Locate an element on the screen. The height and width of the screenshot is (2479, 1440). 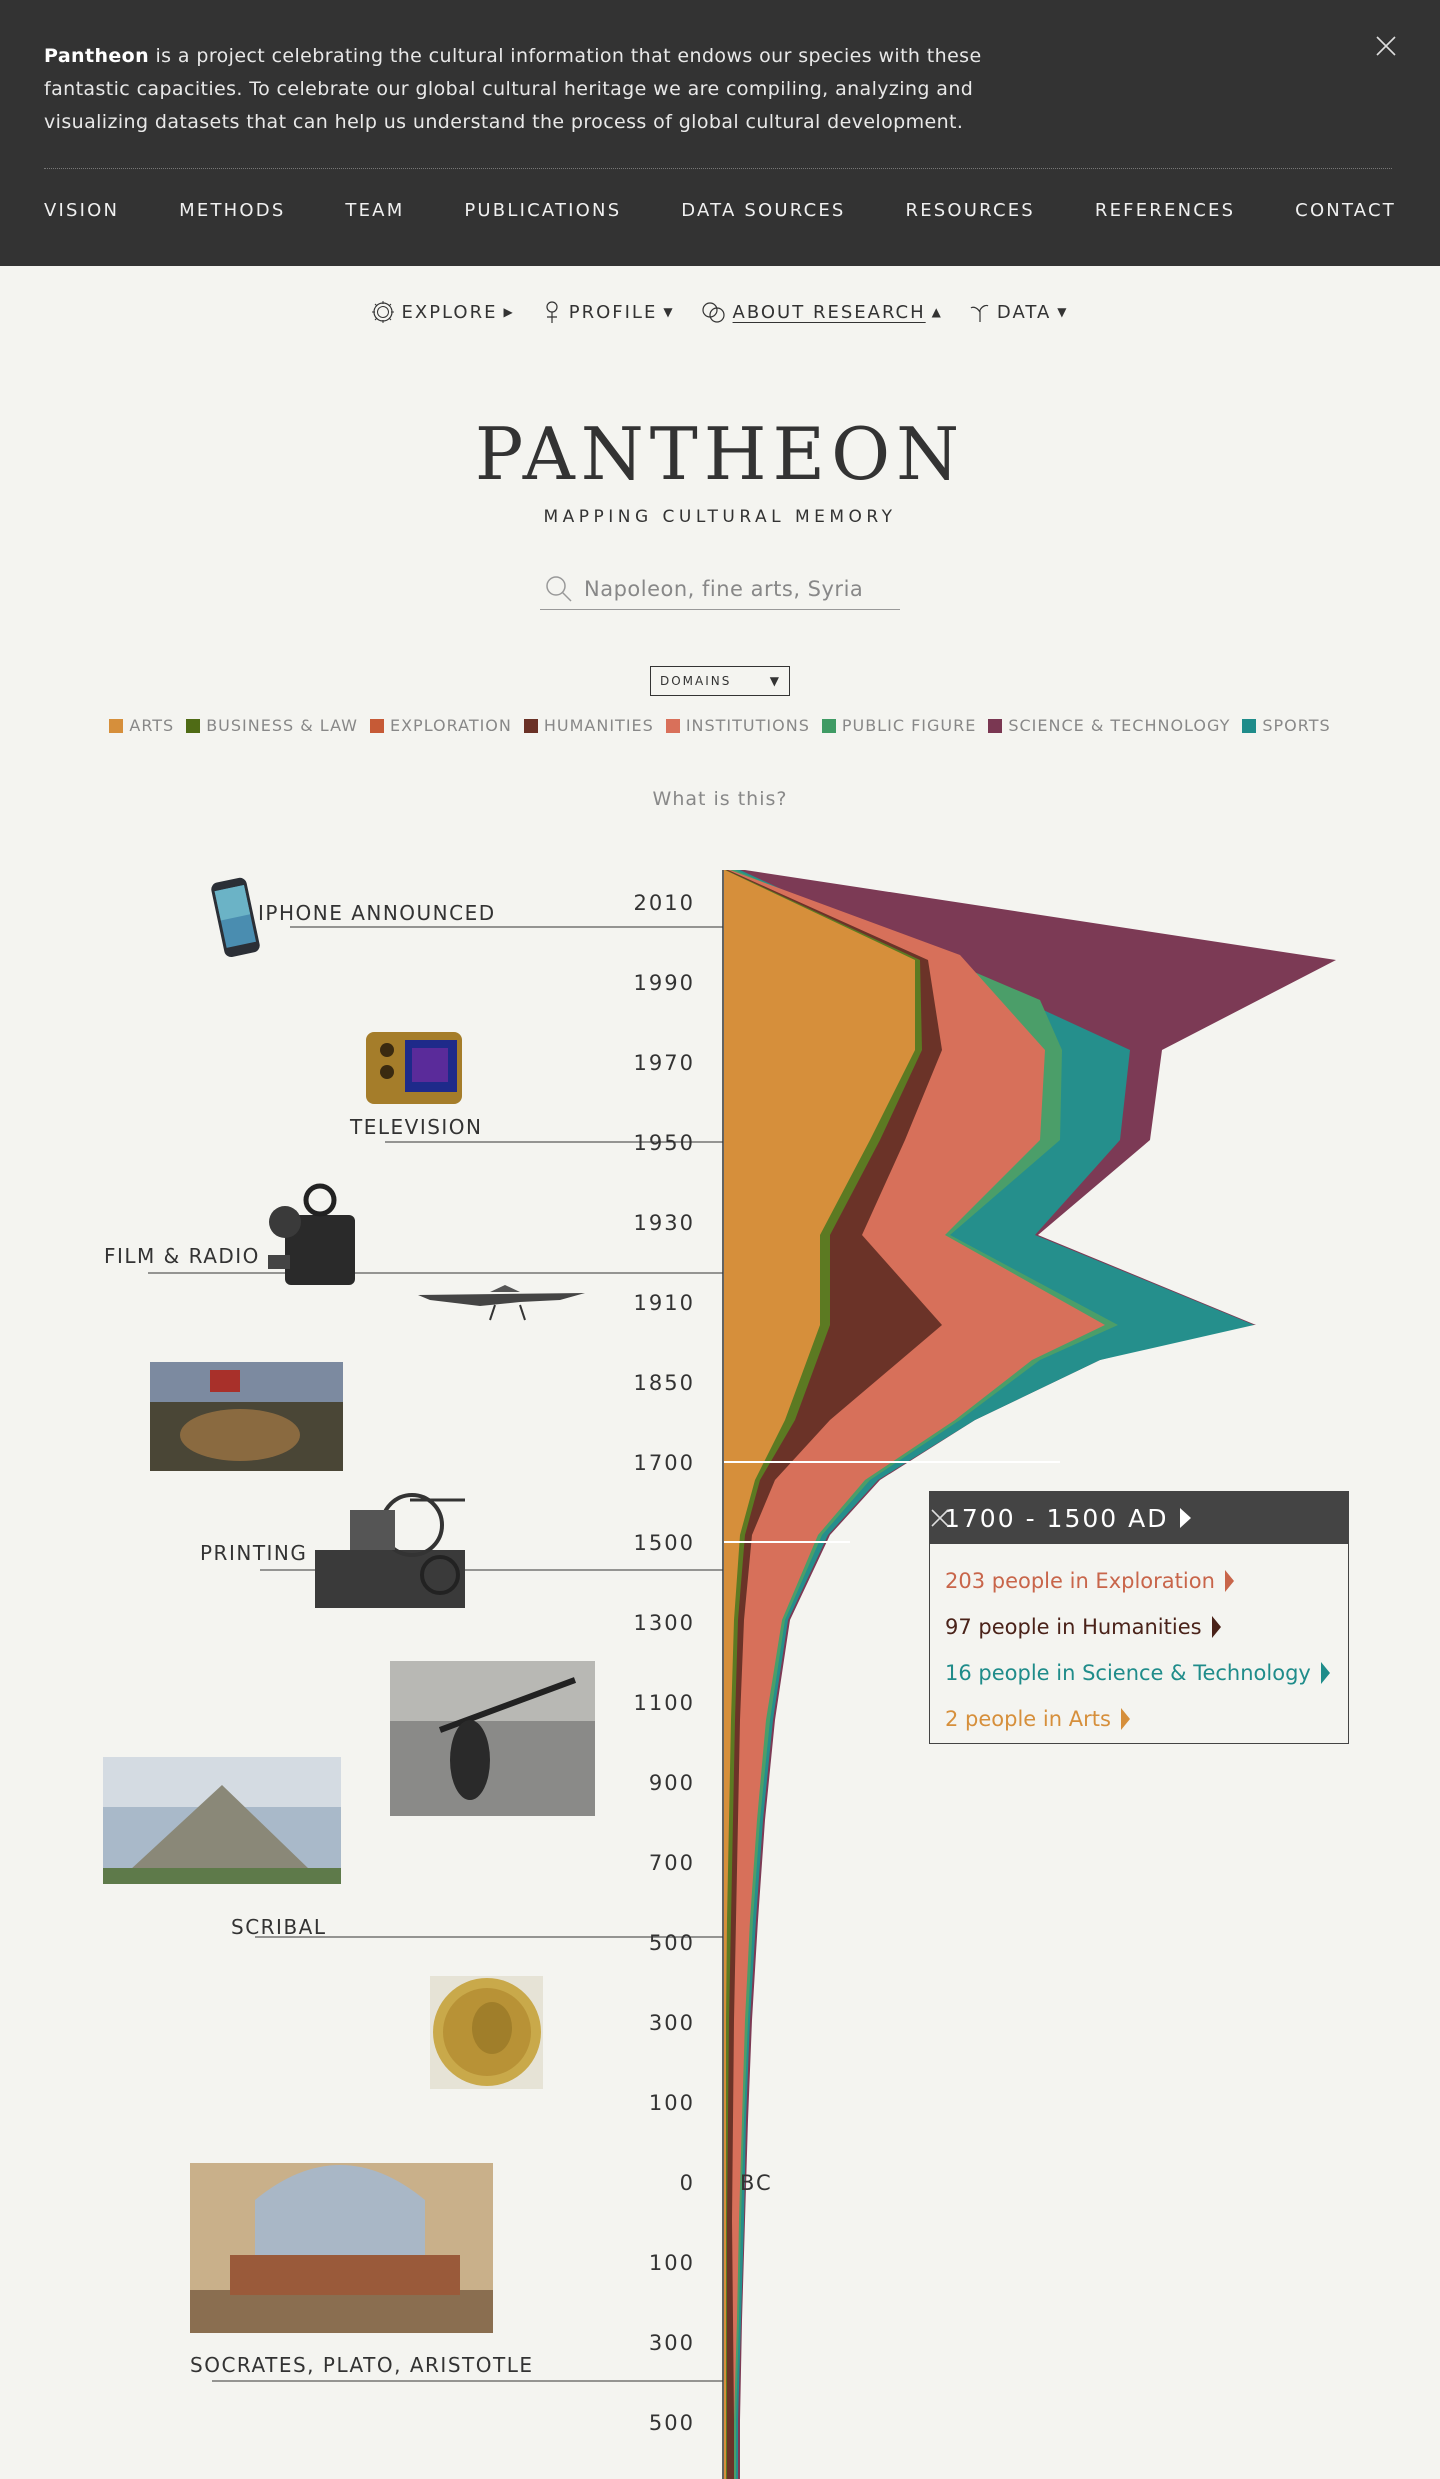
nav-resources: RESOURCES is located at coordinates (970, 210).